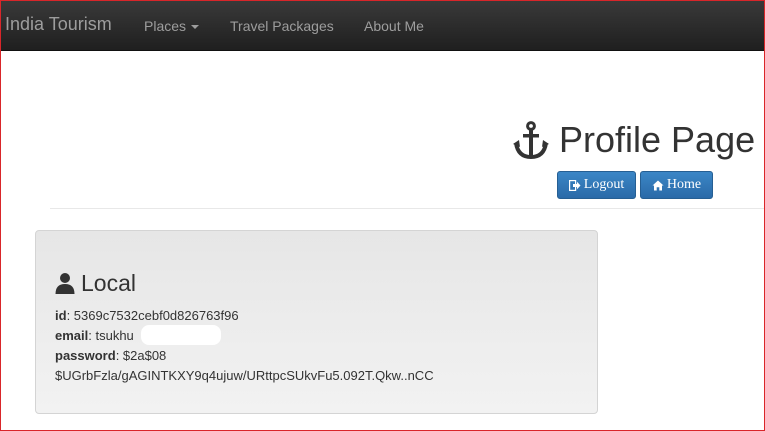 The width and height of the screenshot is (765, 431). I want to click on id-label: id, so click(61, 315).